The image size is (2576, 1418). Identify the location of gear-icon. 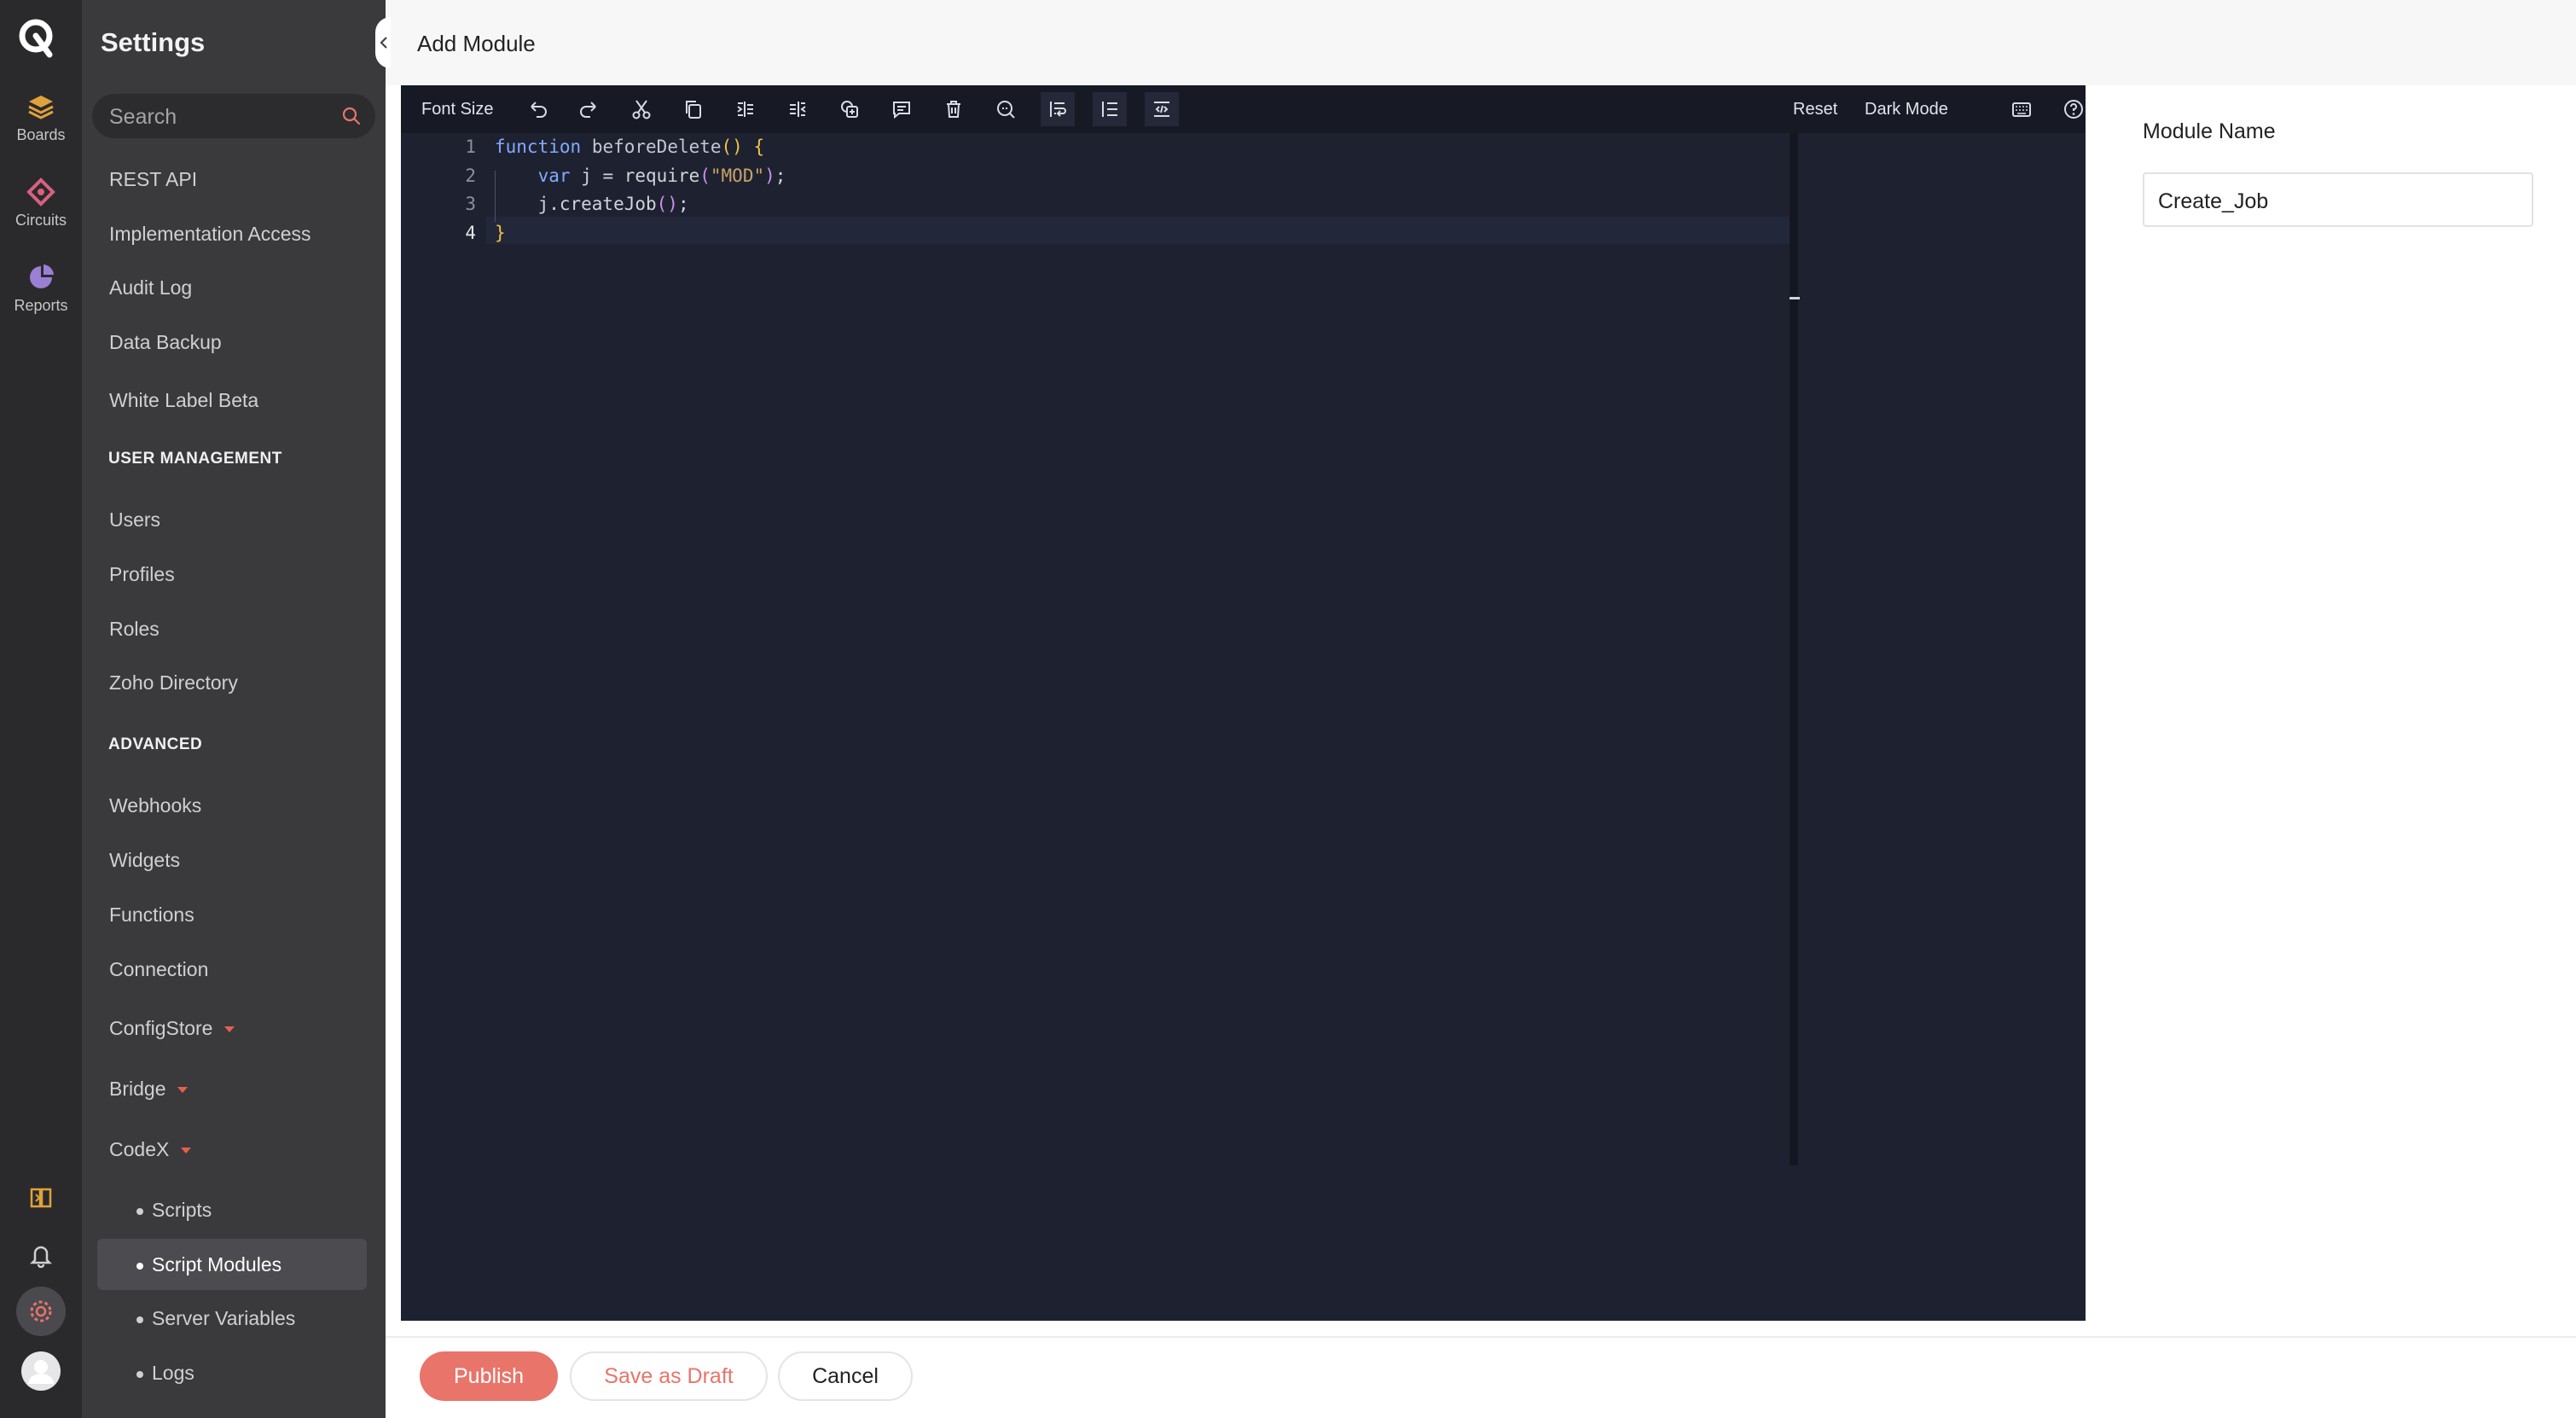
(41, 1311).